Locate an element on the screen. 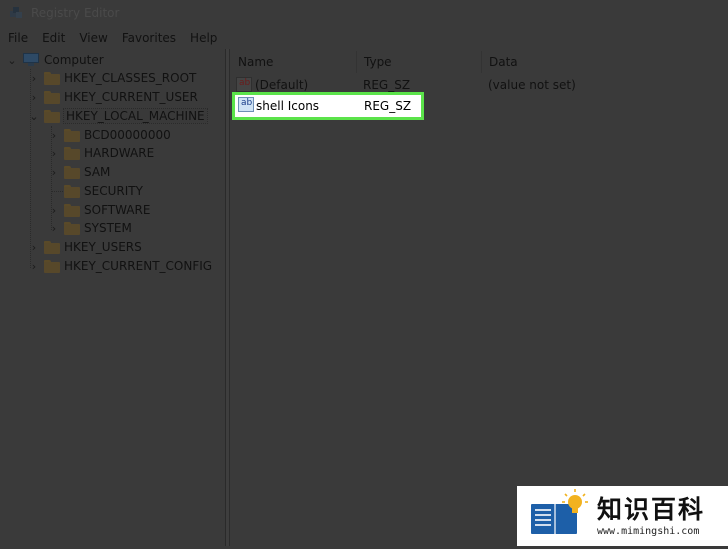 This screenshot has width=728, height=549. watermark-texts: 知识百科 www.mimingshi.com is located at coordinates (651, 515).